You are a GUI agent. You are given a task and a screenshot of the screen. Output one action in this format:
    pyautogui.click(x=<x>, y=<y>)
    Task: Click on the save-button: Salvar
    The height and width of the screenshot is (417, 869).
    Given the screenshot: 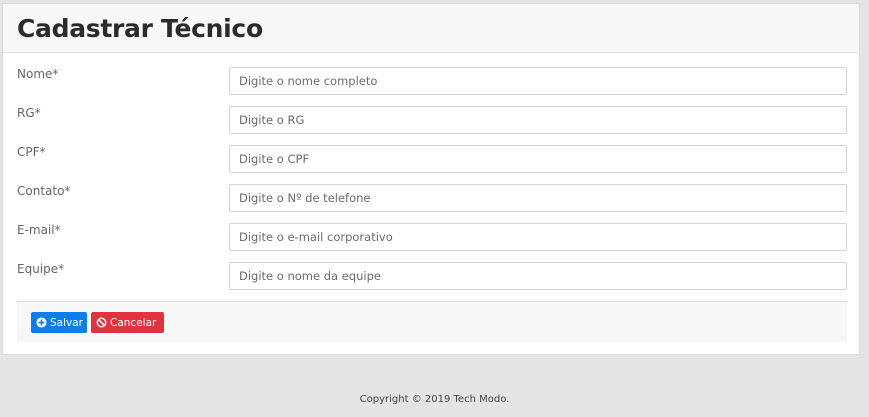 What is the action you would take?
    pyautogui.click(x=59, y=322)
    